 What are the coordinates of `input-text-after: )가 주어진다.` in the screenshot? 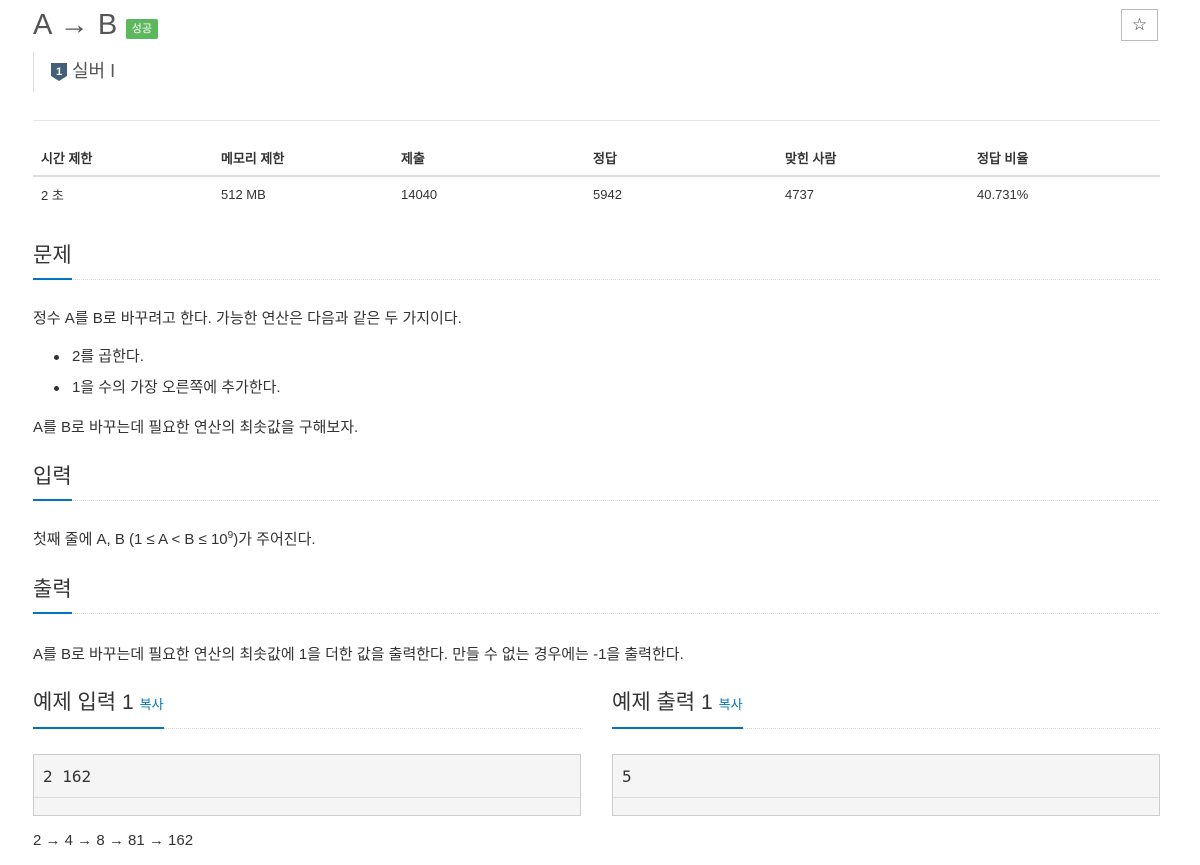 It's located at (274, 539).